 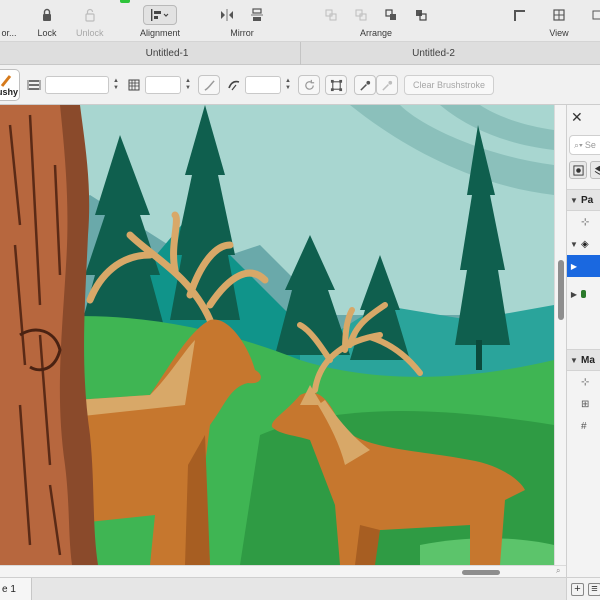 I want to click on angle-stepper: ▲ ▼, so click(x=288, y=85).